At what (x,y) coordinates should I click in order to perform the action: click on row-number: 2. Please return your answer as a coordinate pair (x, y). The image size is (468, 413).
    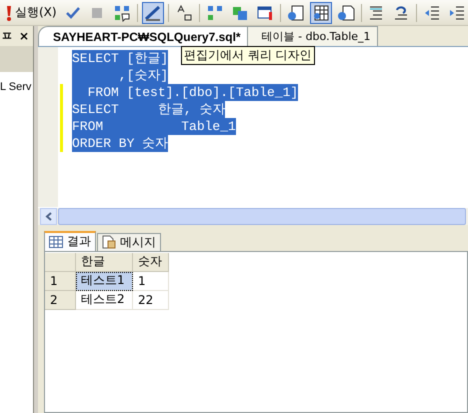
    Looking at the image, I should click on (60, 300).